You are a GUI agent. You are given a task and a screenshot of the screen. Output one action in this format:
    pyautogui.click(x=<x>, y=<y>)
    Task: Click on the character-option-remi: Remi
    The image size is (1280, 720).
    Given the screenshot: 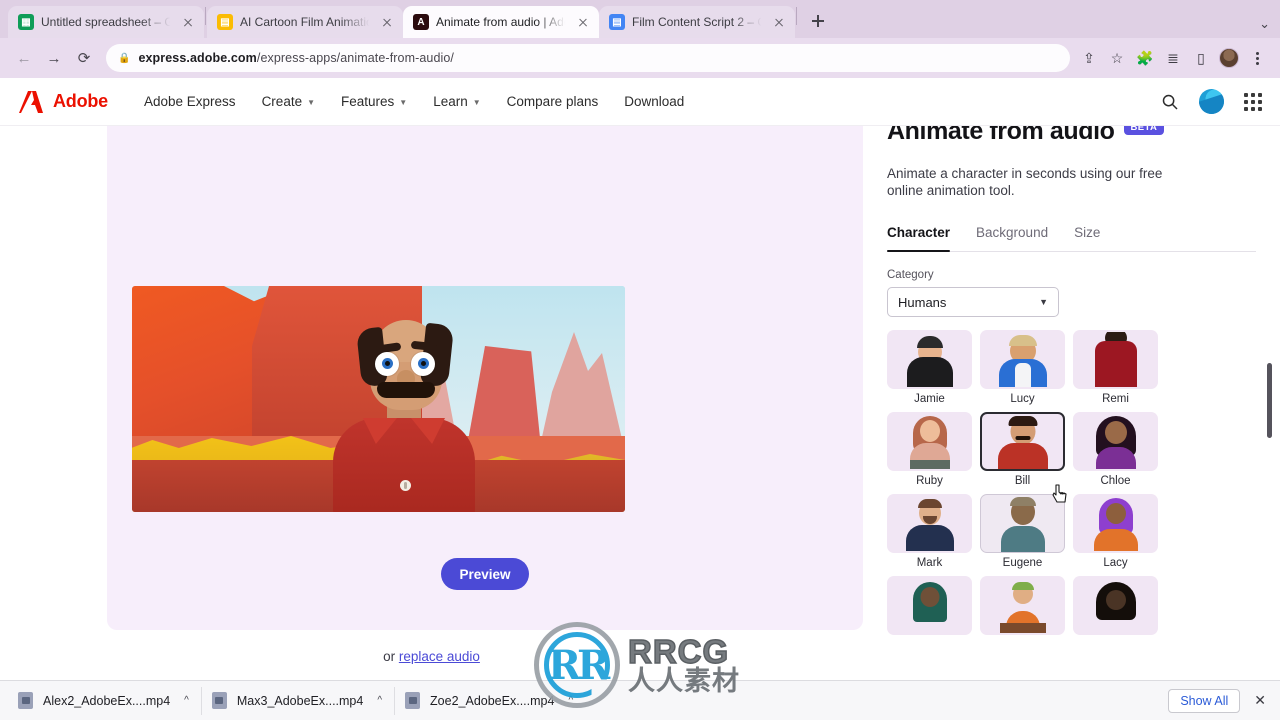 What is the action you would take?
    pyautogui.click(x=1115, y=367)
    